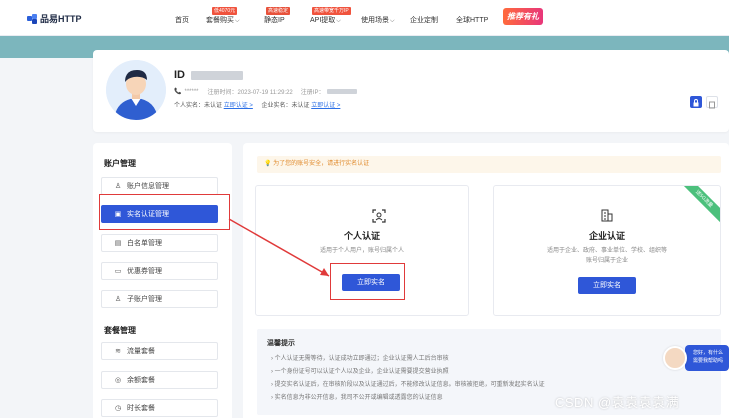 Image resolution: width=729 pixels, height=418 pixels. I want to click on support-line: 需要我帮助吗, so click(708, 361).